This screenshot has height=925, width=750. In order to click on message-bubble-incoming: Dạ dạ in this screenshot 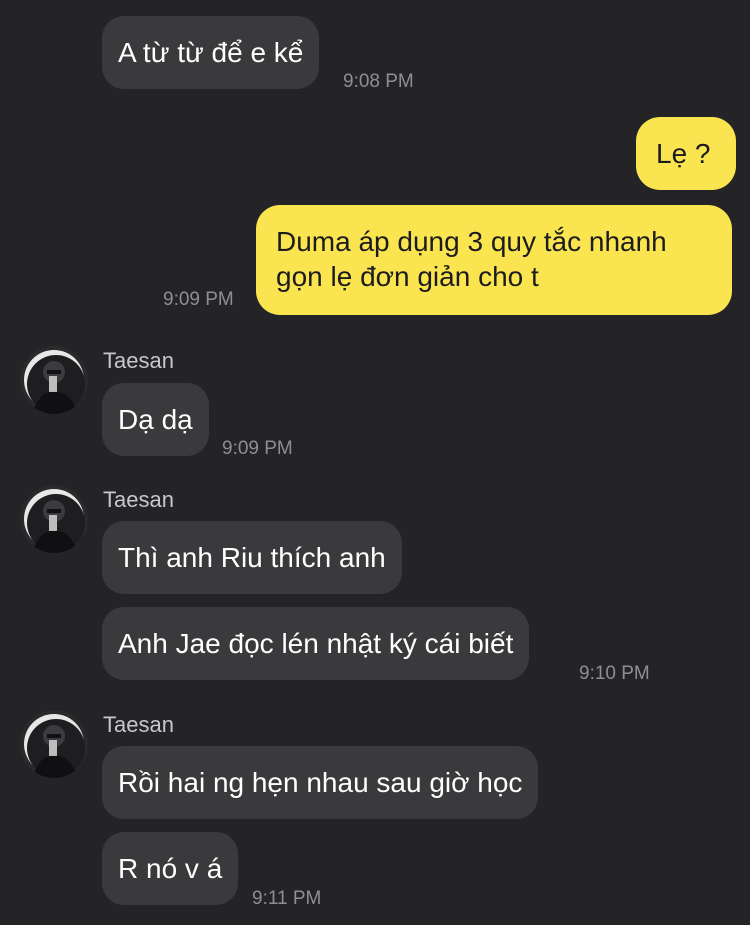, I will do `click(155, 419)`.